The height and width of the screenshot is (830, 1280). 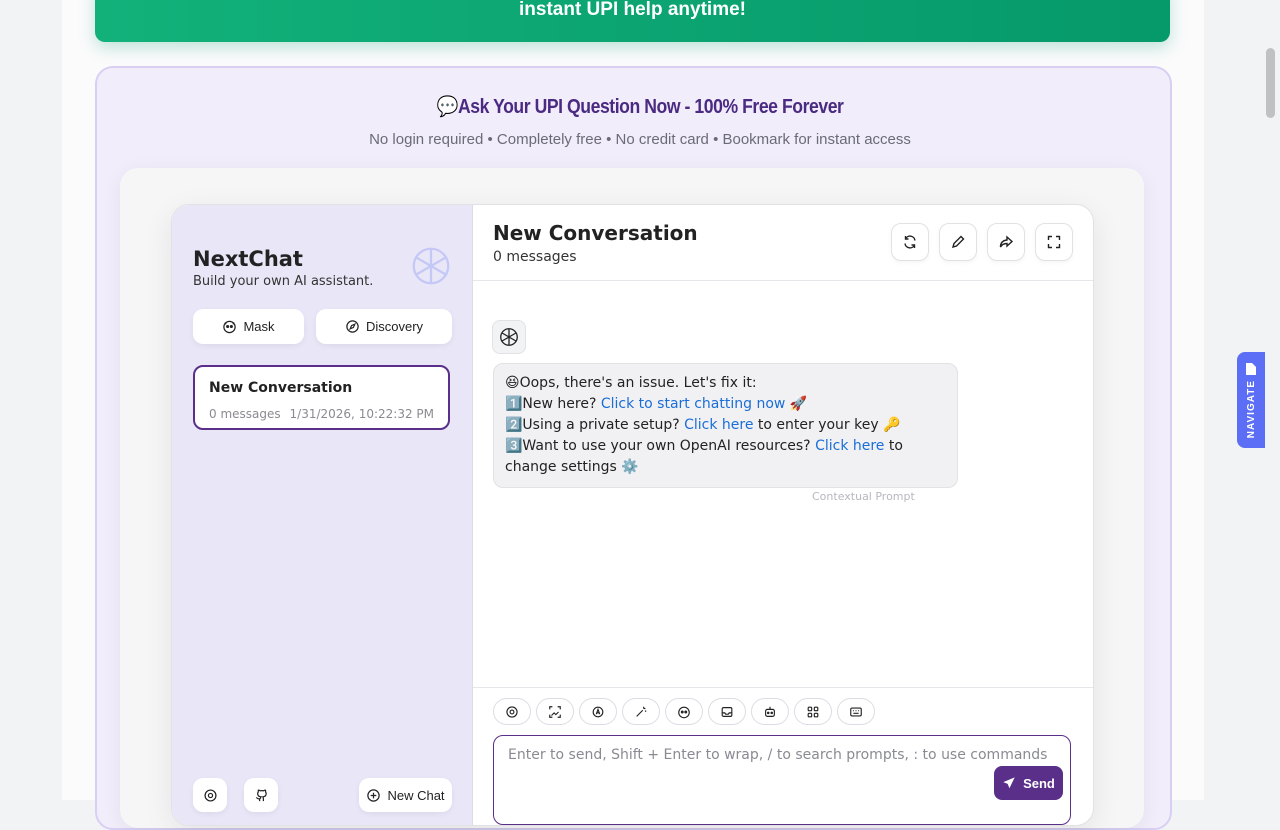 I want to click on send-button: Send, so click(x=1028, y=783).